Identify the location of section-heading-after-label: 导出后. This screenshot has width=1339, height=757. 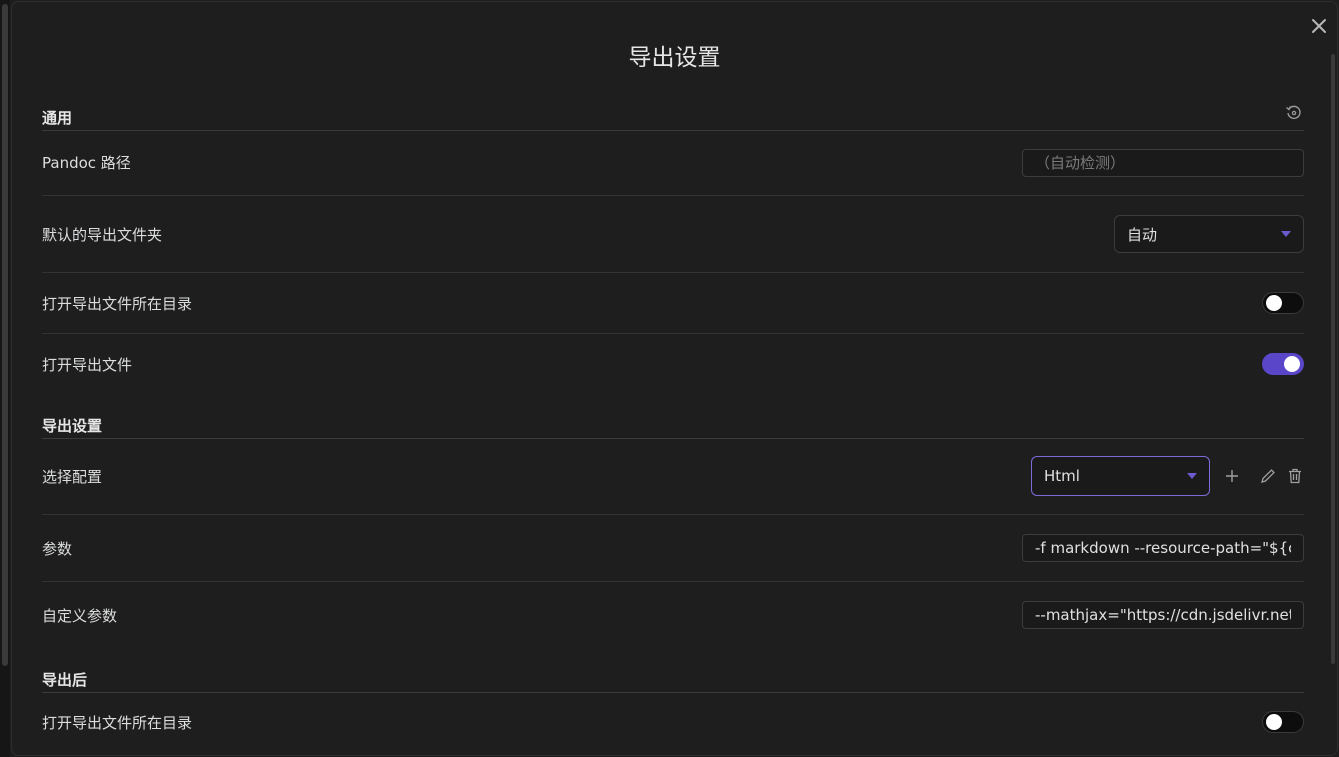
(65, 680).